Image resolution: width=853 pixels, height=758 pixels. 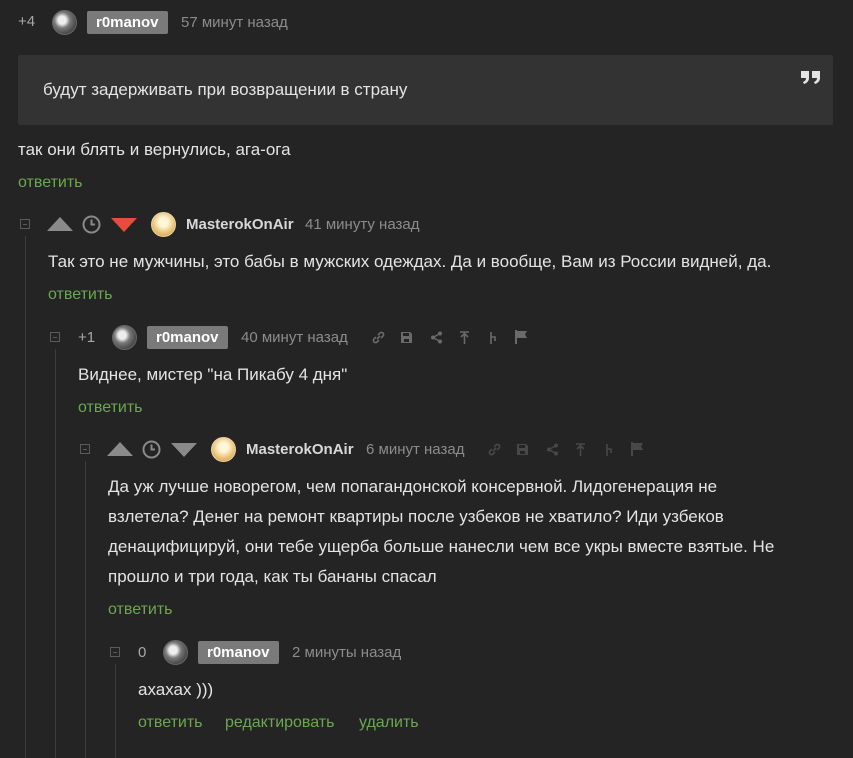 I want to click on comment-time: 40 минут назад, so click(x=294, y=337).